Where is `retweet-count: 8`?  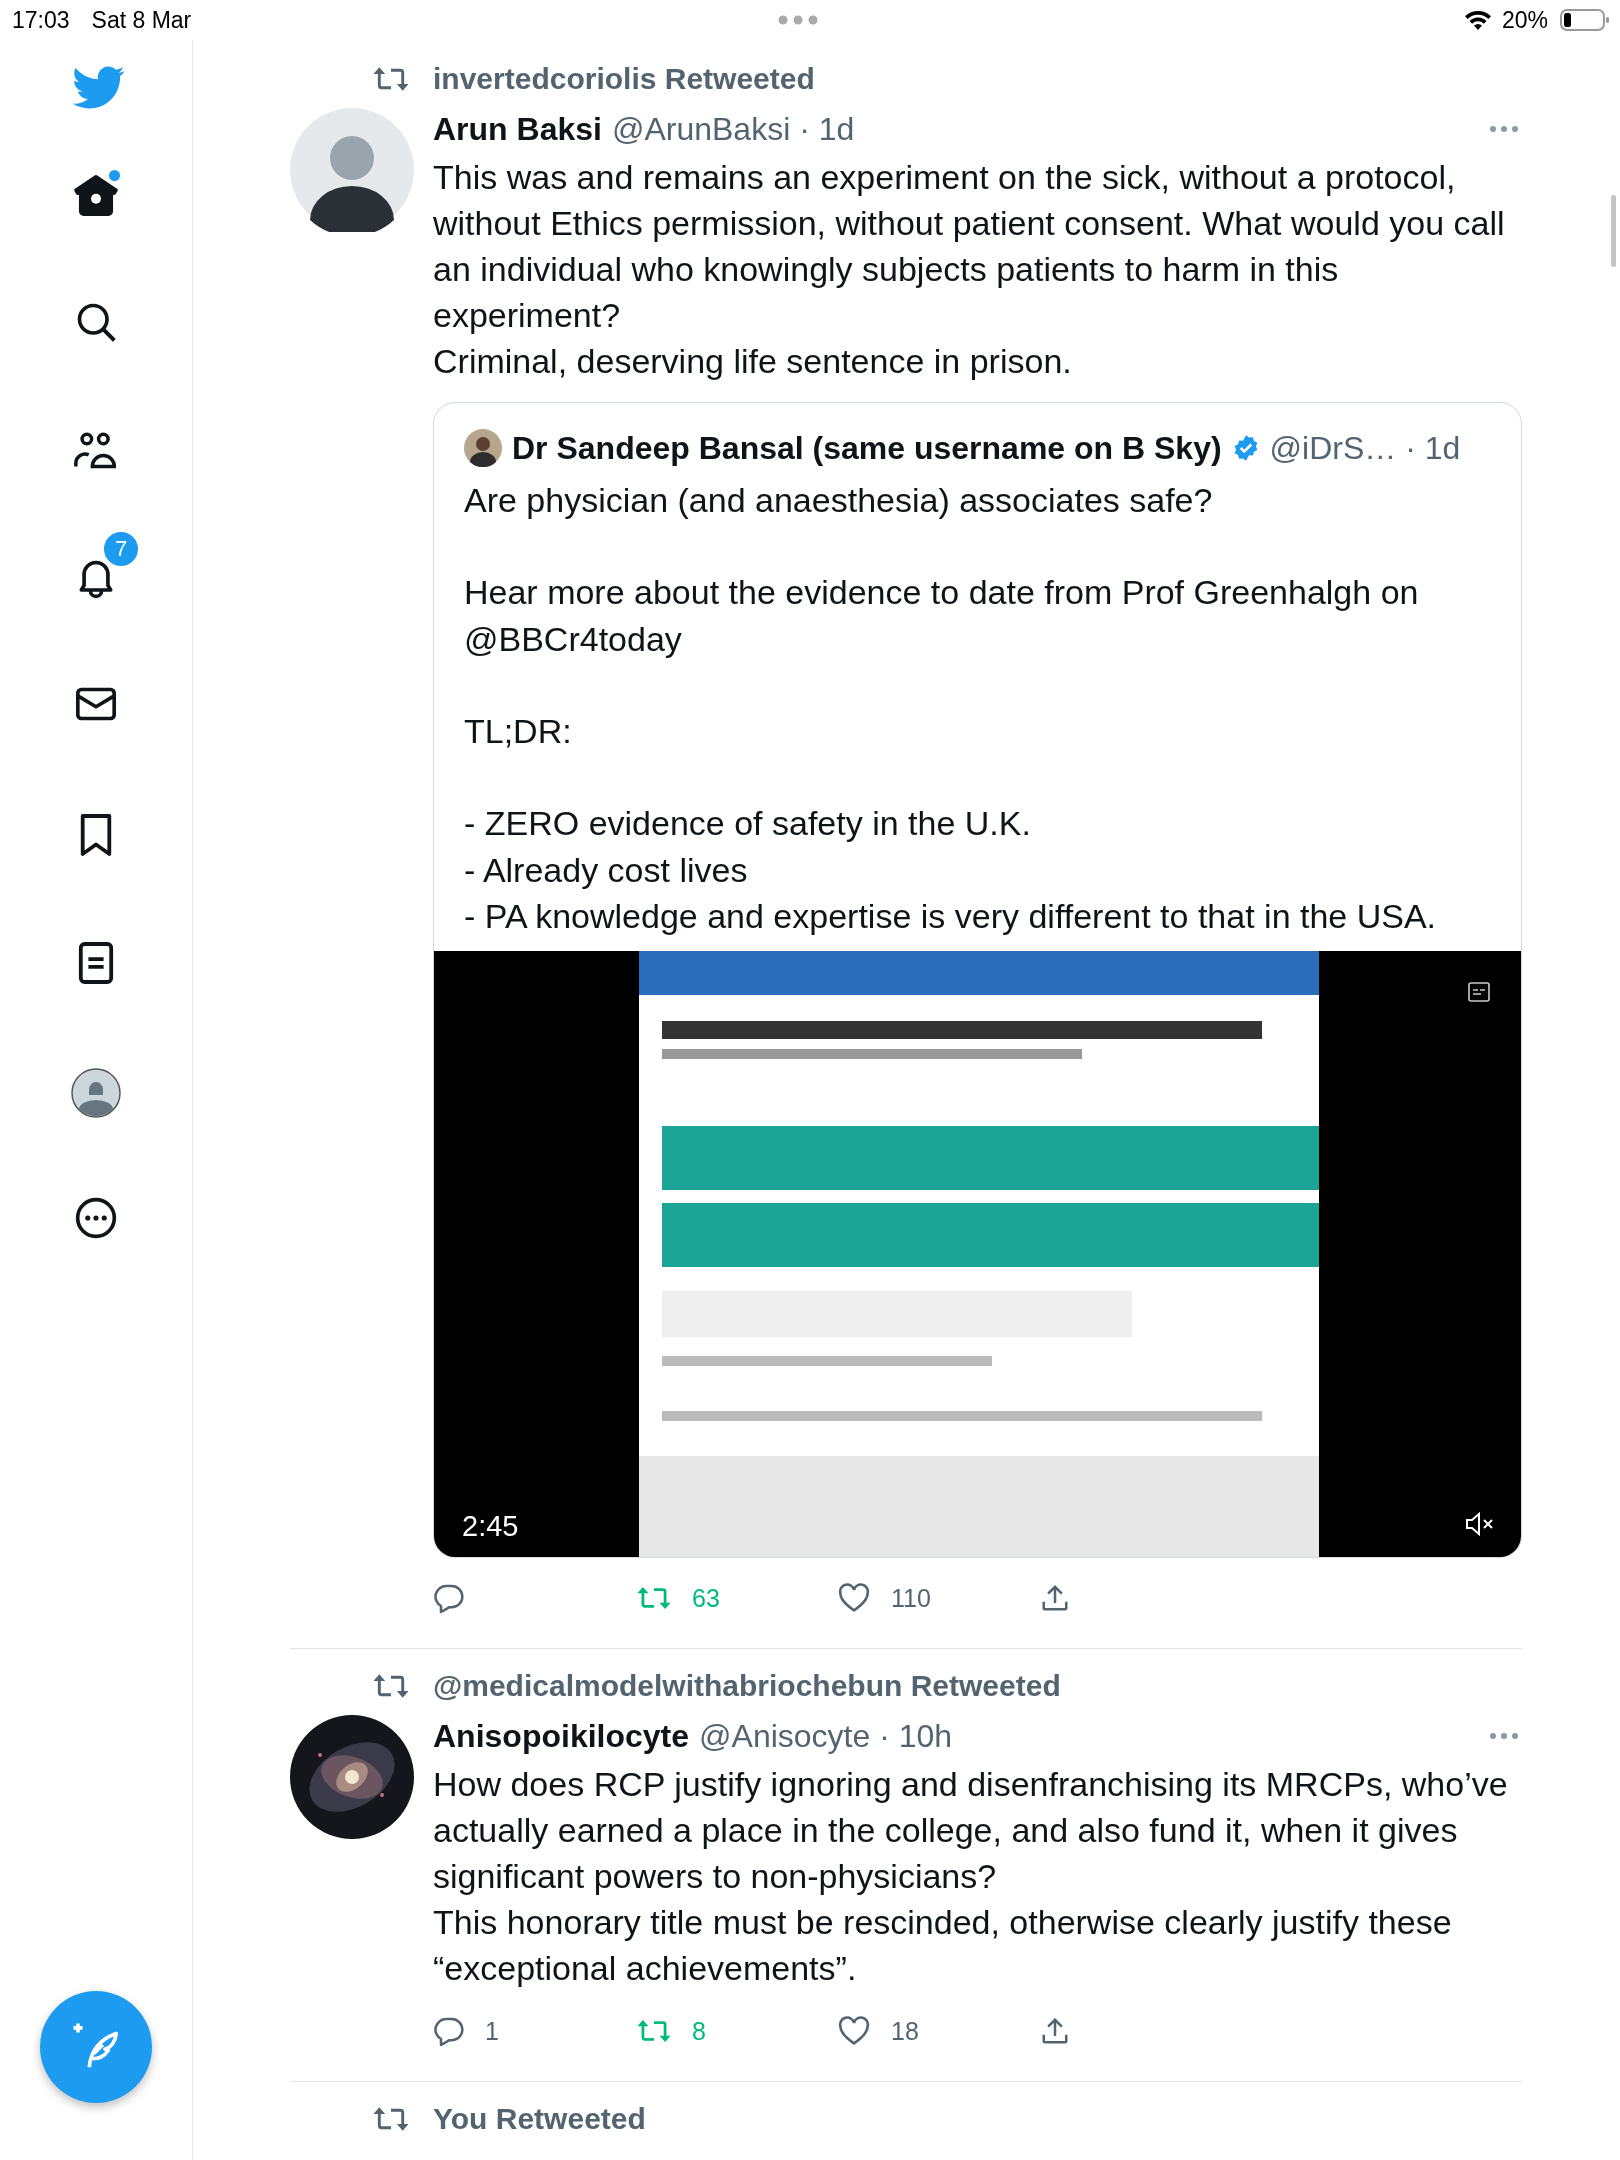
retweet-count: 8 is located at coordinates (699, 2031).